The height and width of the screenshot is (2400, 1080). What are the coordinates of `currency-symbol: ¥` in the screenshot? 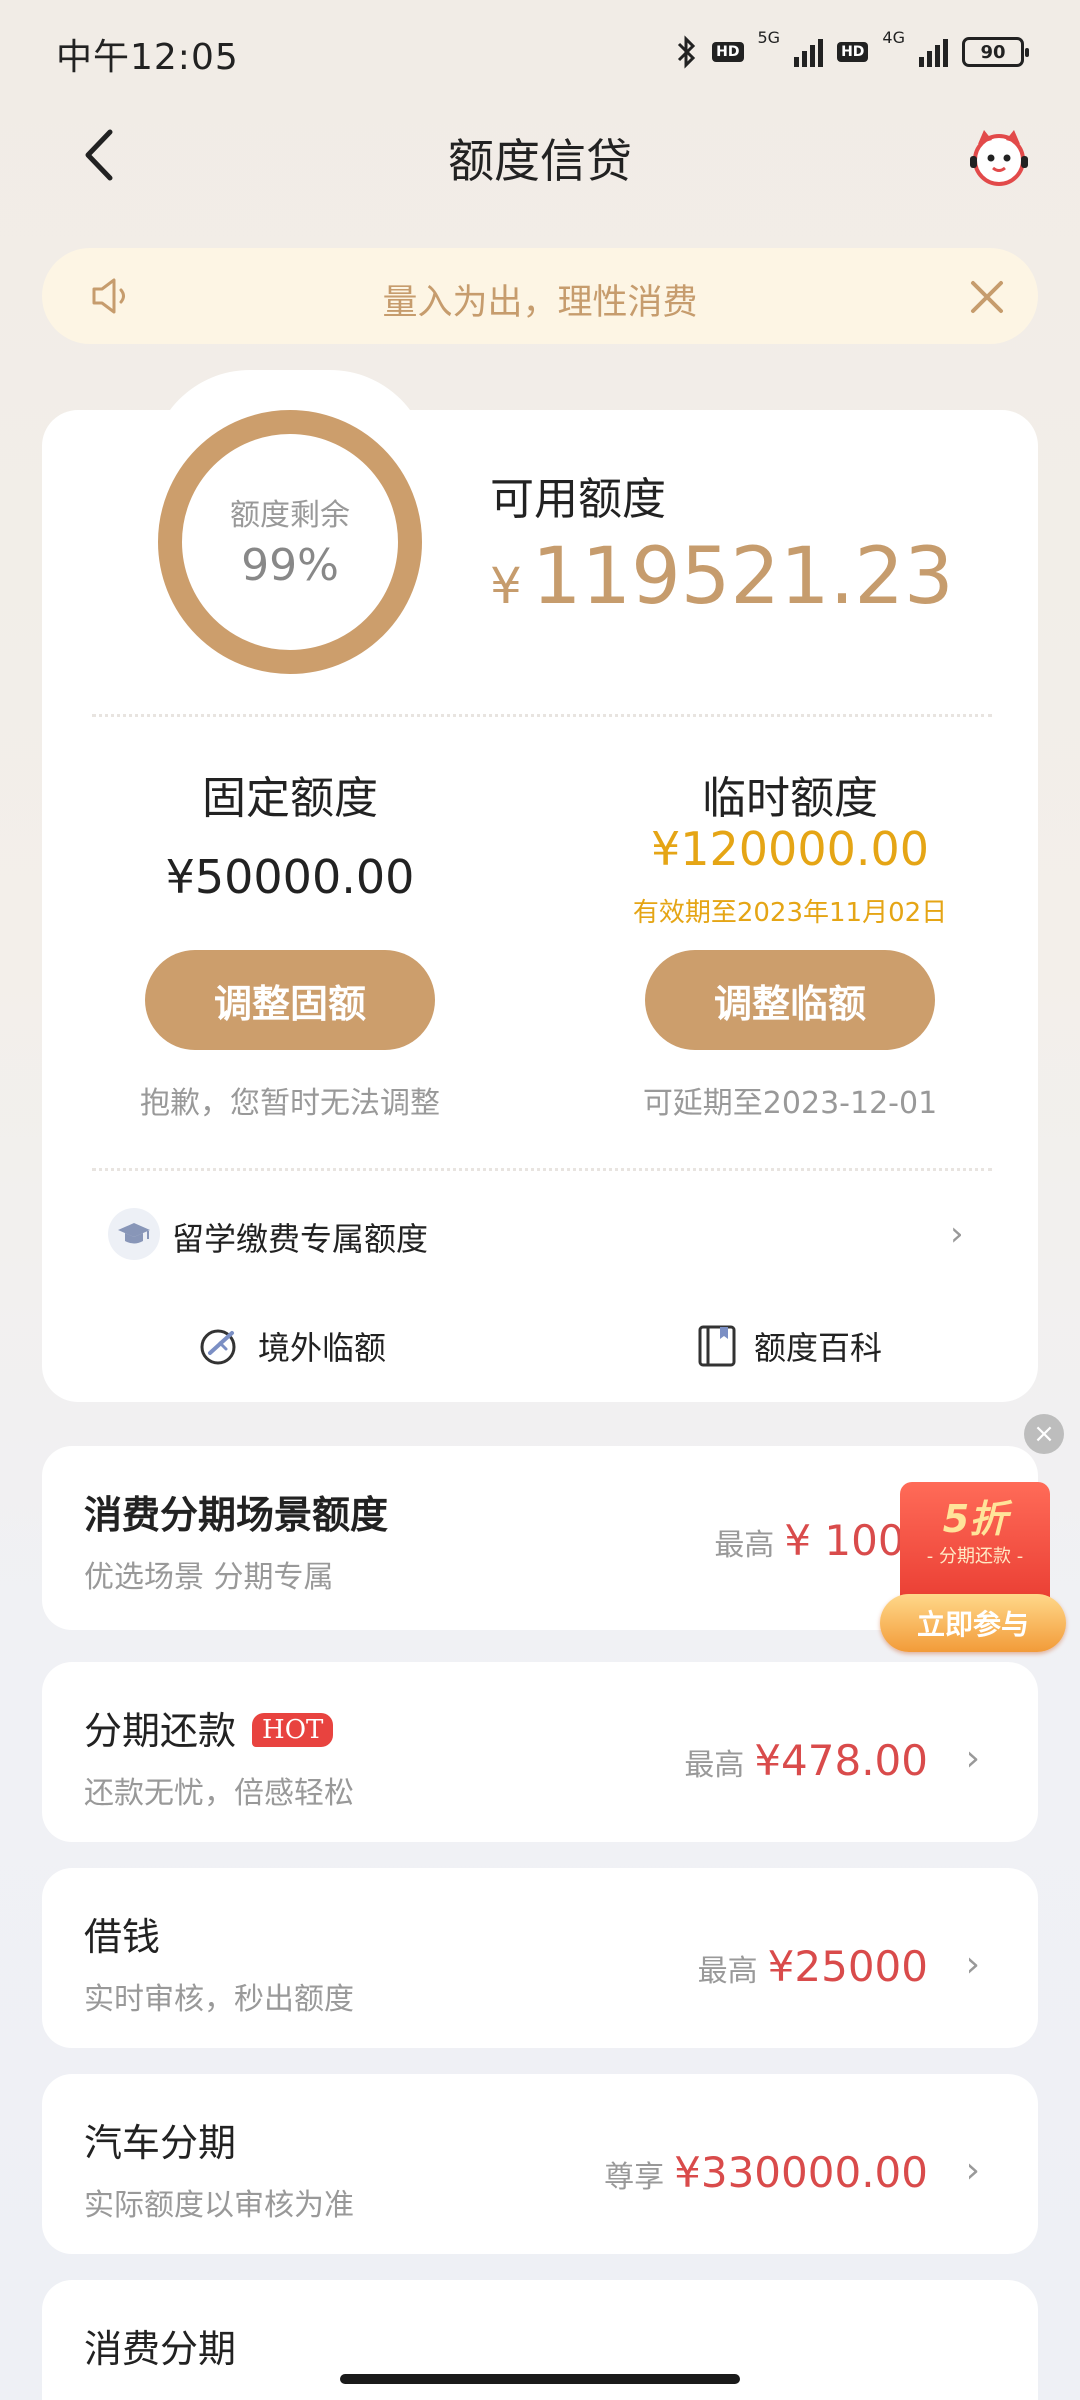 It's located at (506, 586).